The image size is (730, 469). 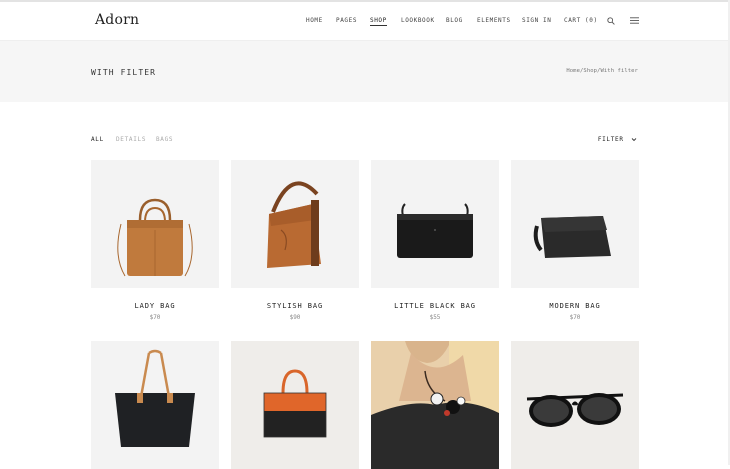 I want to click on menu-icon, so click(x=634, y=20).